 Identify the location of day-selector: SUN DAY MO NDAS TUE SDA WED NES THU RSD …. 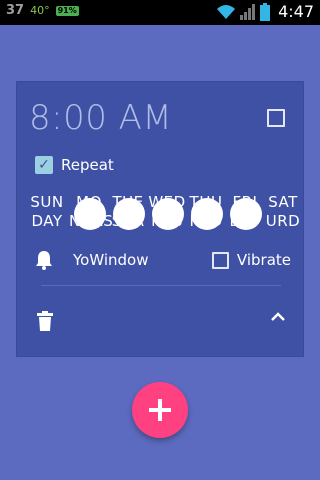
(165, 214).